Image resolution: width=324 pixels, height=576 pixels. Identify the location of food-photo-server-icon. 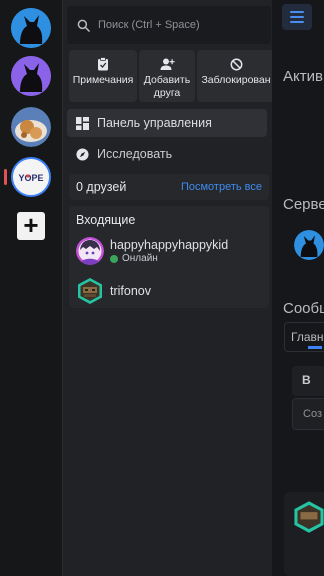
(31, 127).